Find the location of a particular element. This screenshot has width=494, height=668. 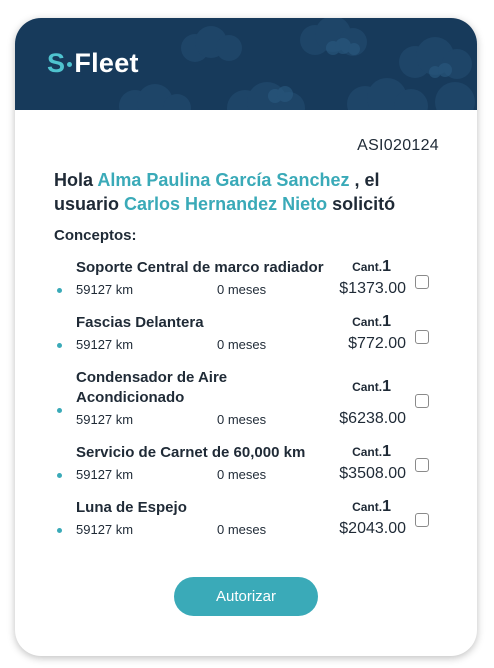

item-price: $1373.00 is located at coordinates (372, 288).